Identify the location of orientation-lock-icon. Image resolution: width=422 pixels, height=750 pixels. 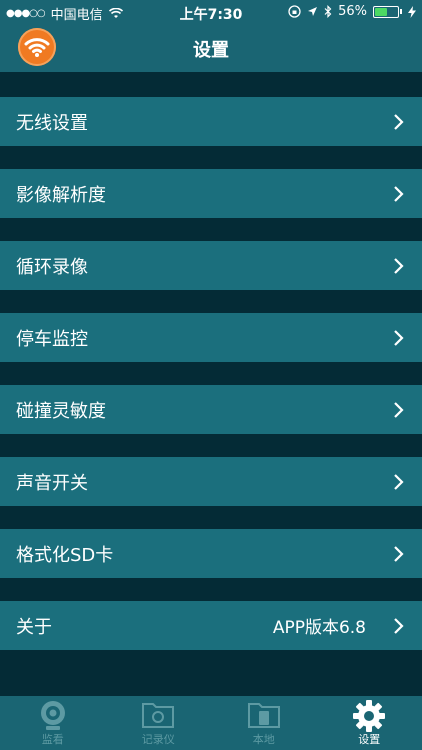
(294, 11).